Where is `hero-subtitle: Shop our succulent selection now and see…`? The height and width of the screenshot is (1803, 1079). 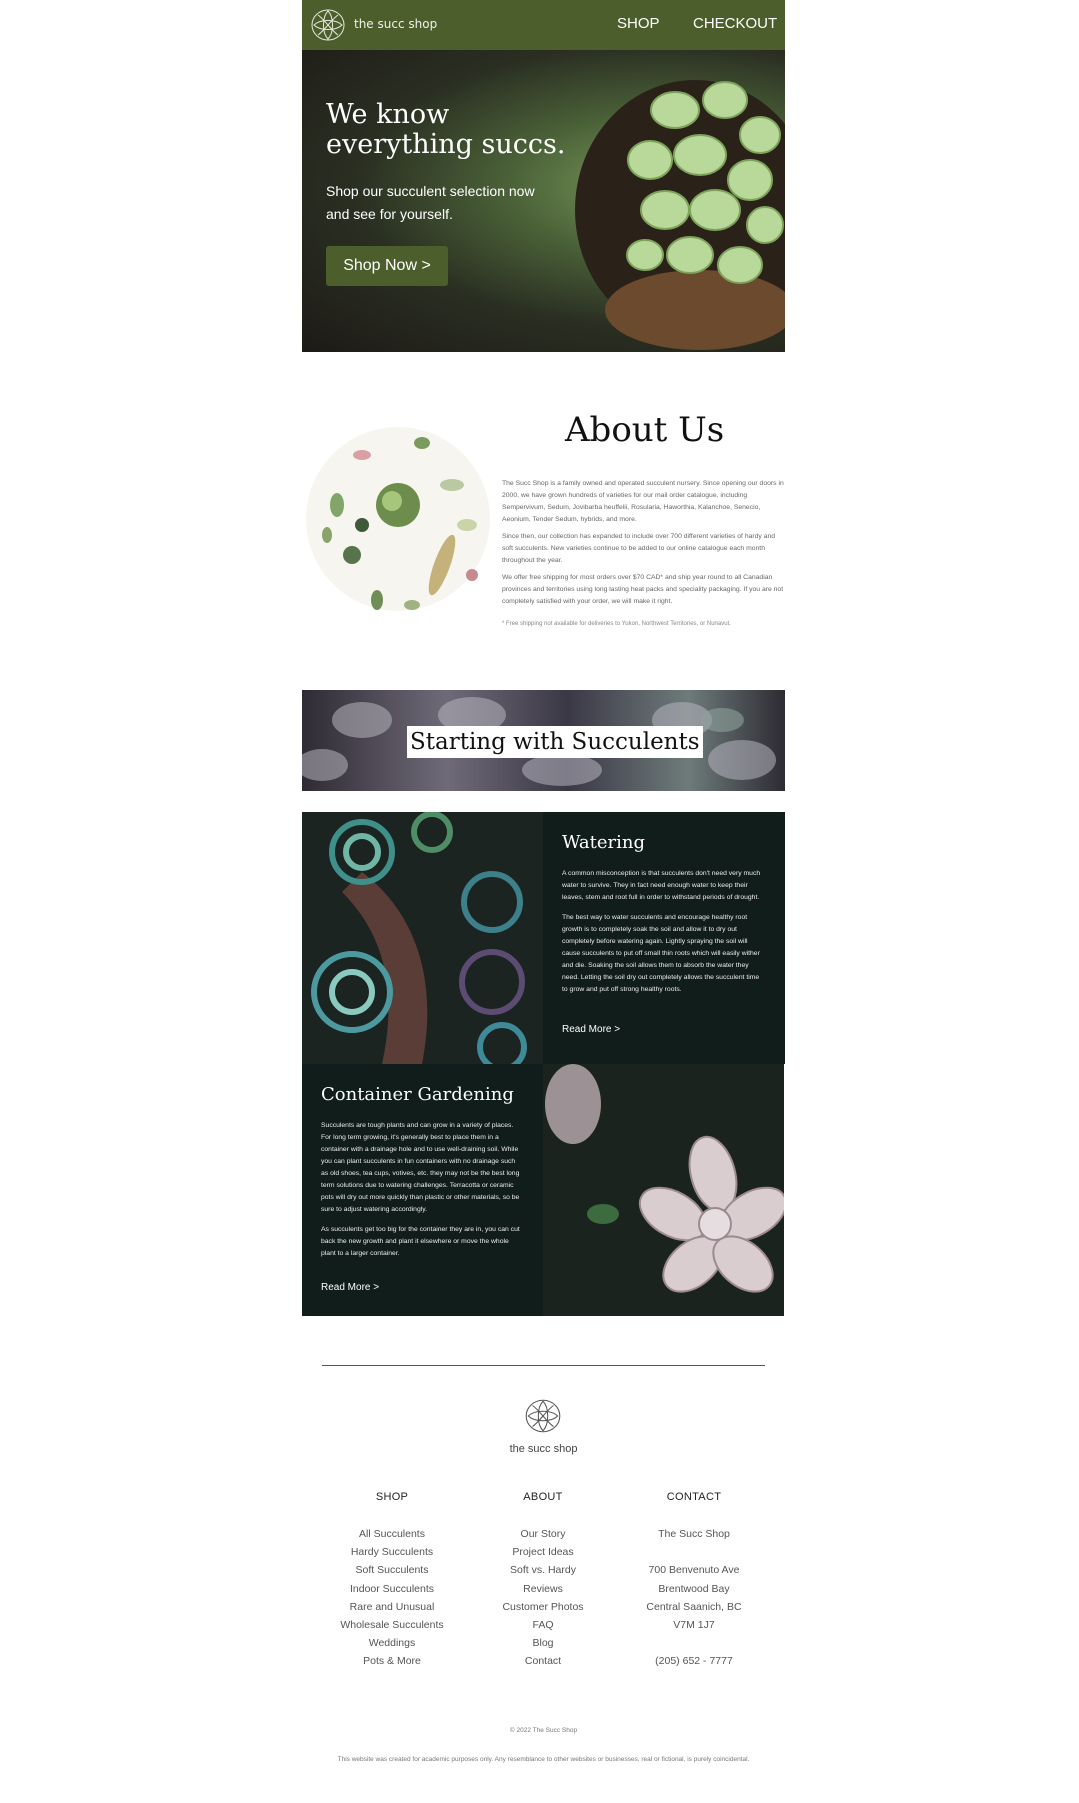
hero-subtitle: Shop our succulent selection now and see… is located at coordinates (430, 202).